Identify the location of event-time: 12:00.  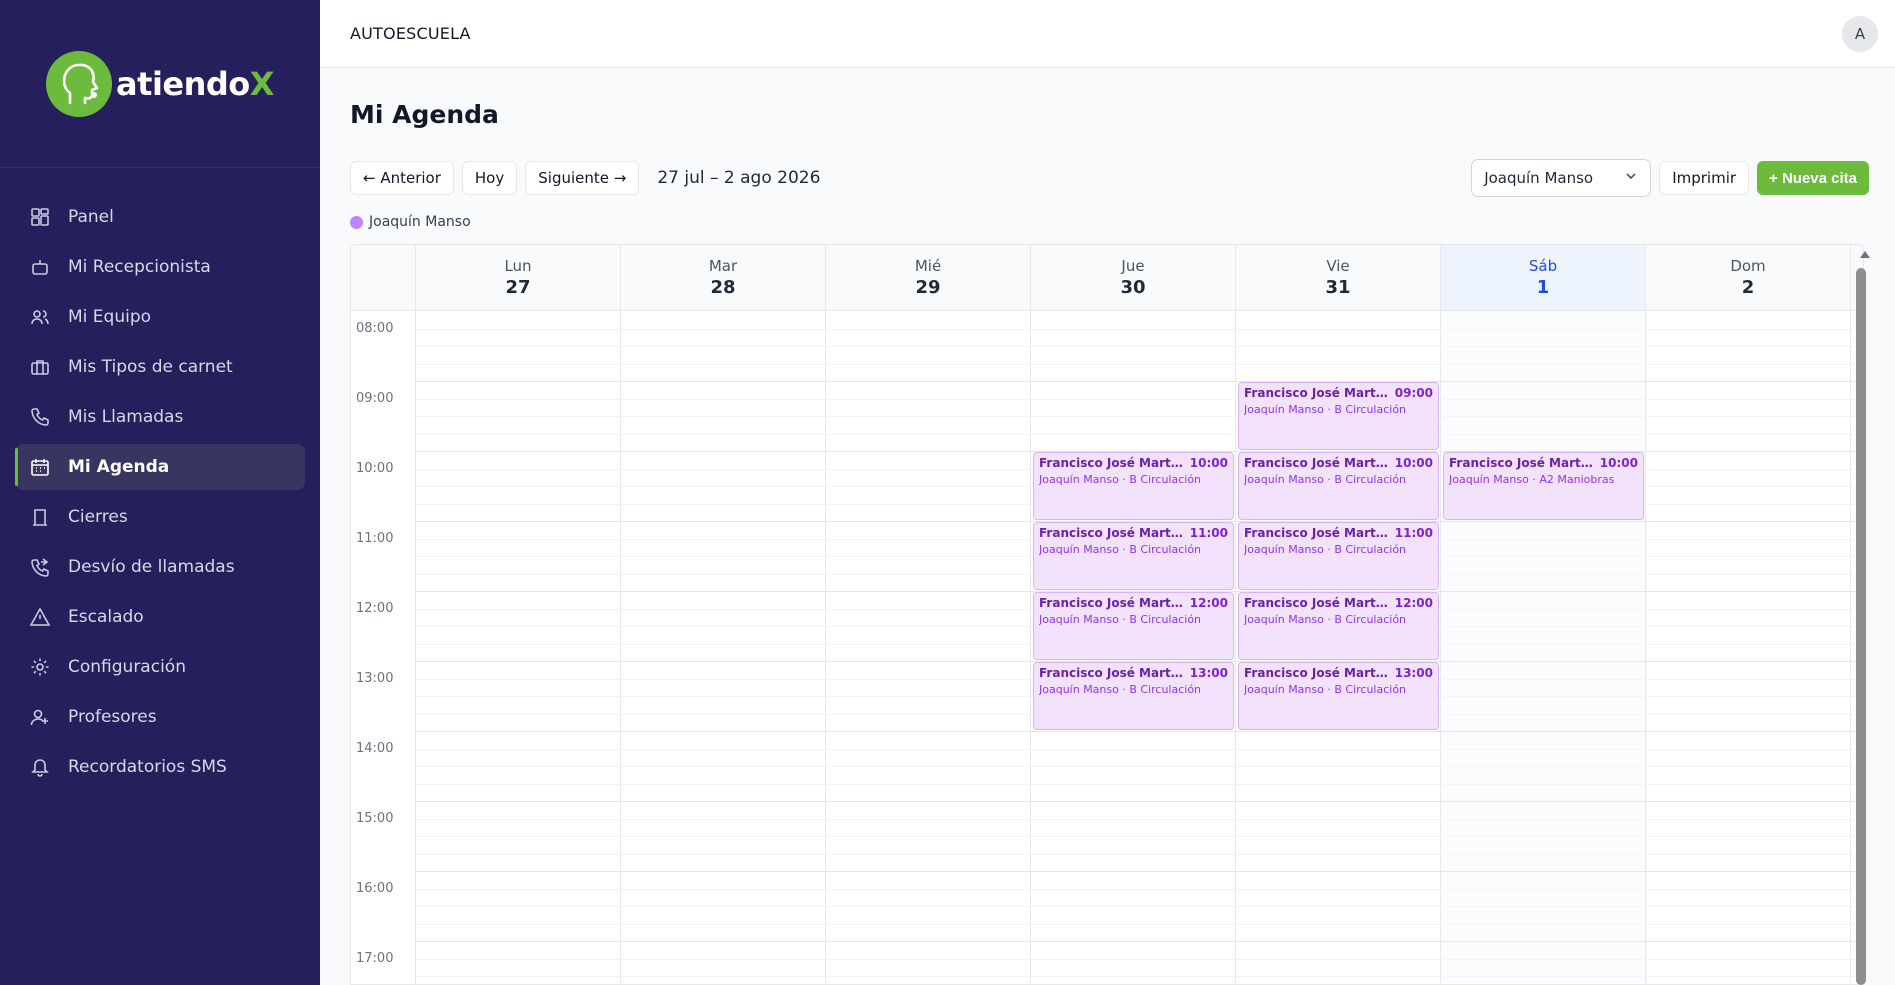
(1413, 603).